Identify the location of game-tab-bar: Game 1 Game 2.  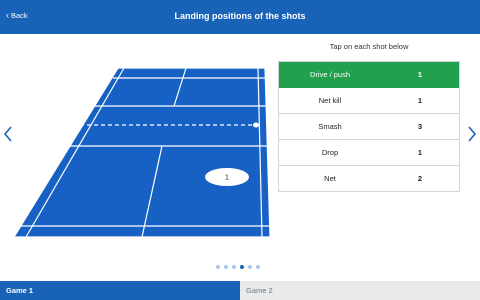
(240, 290).